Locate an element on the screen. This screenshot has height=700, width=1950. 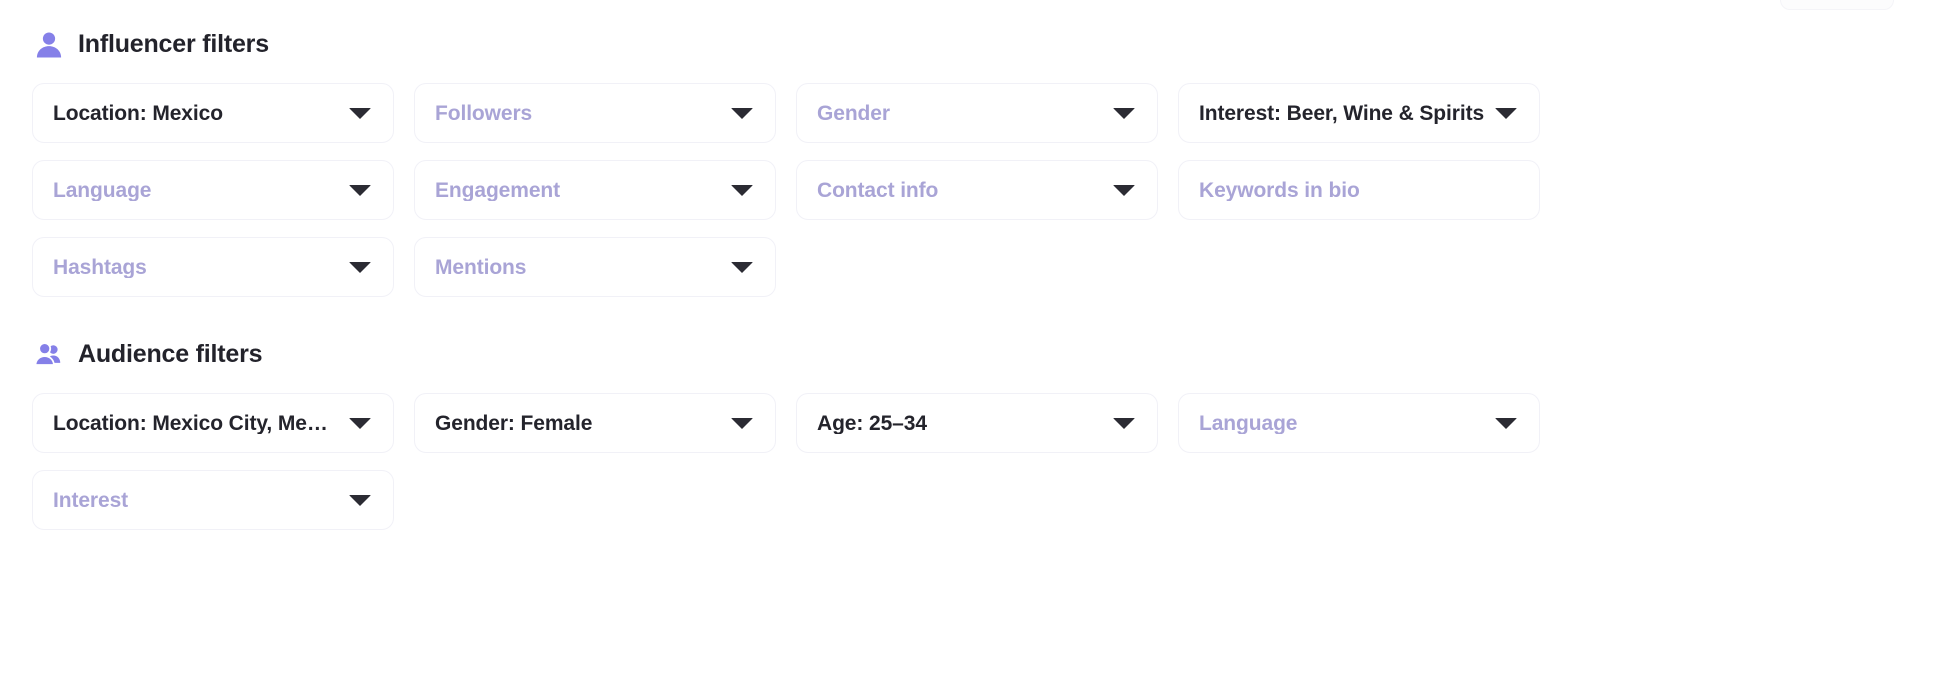
audience-filter-location-label: Location: Mexico City, Mexico is located at coordinates (201, 423).